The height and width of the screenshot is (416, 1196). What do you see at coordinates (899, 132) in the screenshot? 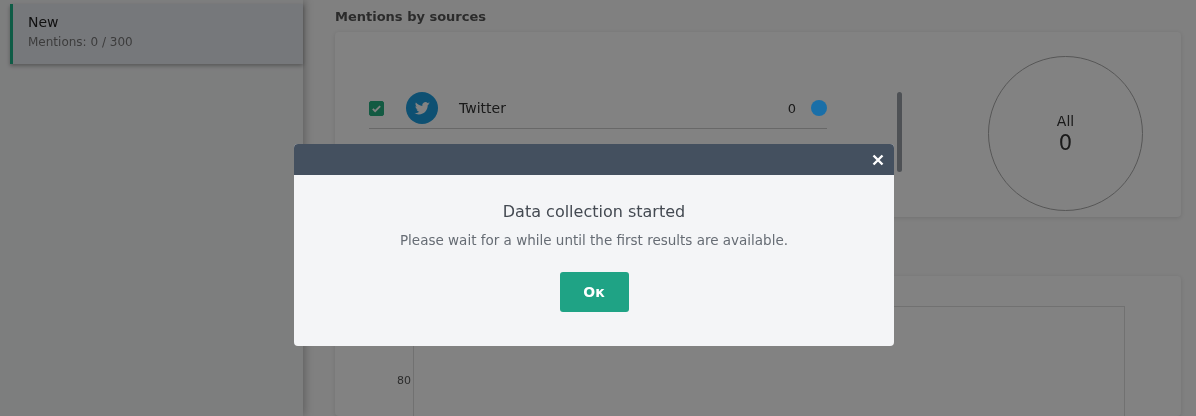
I see `scrollbar` at bounding box center [899, 132].